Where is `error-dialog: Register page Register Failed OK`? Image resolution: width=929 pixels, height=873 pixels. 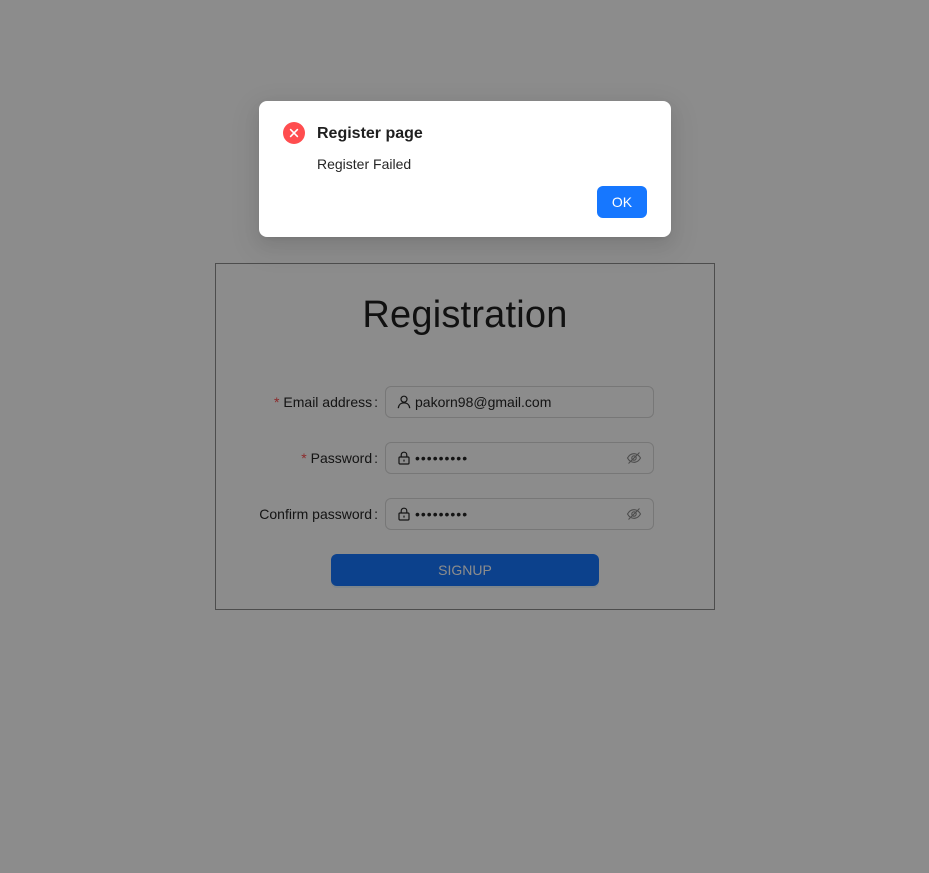 error-dialog: Register page Register Failed OK is located at coordinates (465, 169).